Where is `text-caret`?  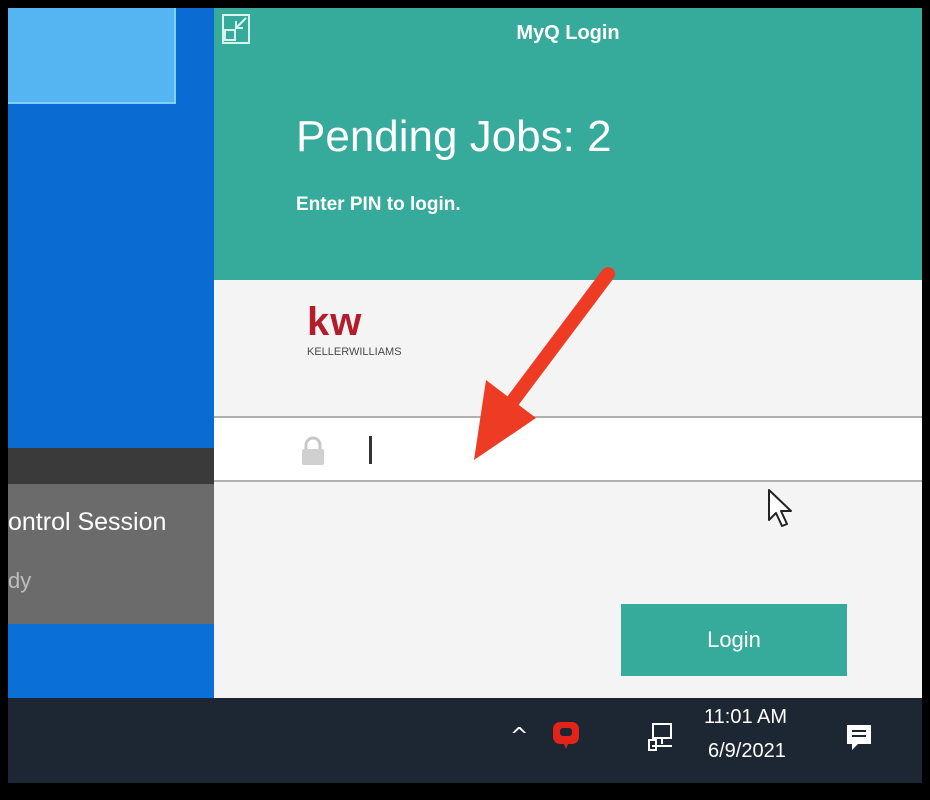
text-caret is located at coordinates (370, 450).